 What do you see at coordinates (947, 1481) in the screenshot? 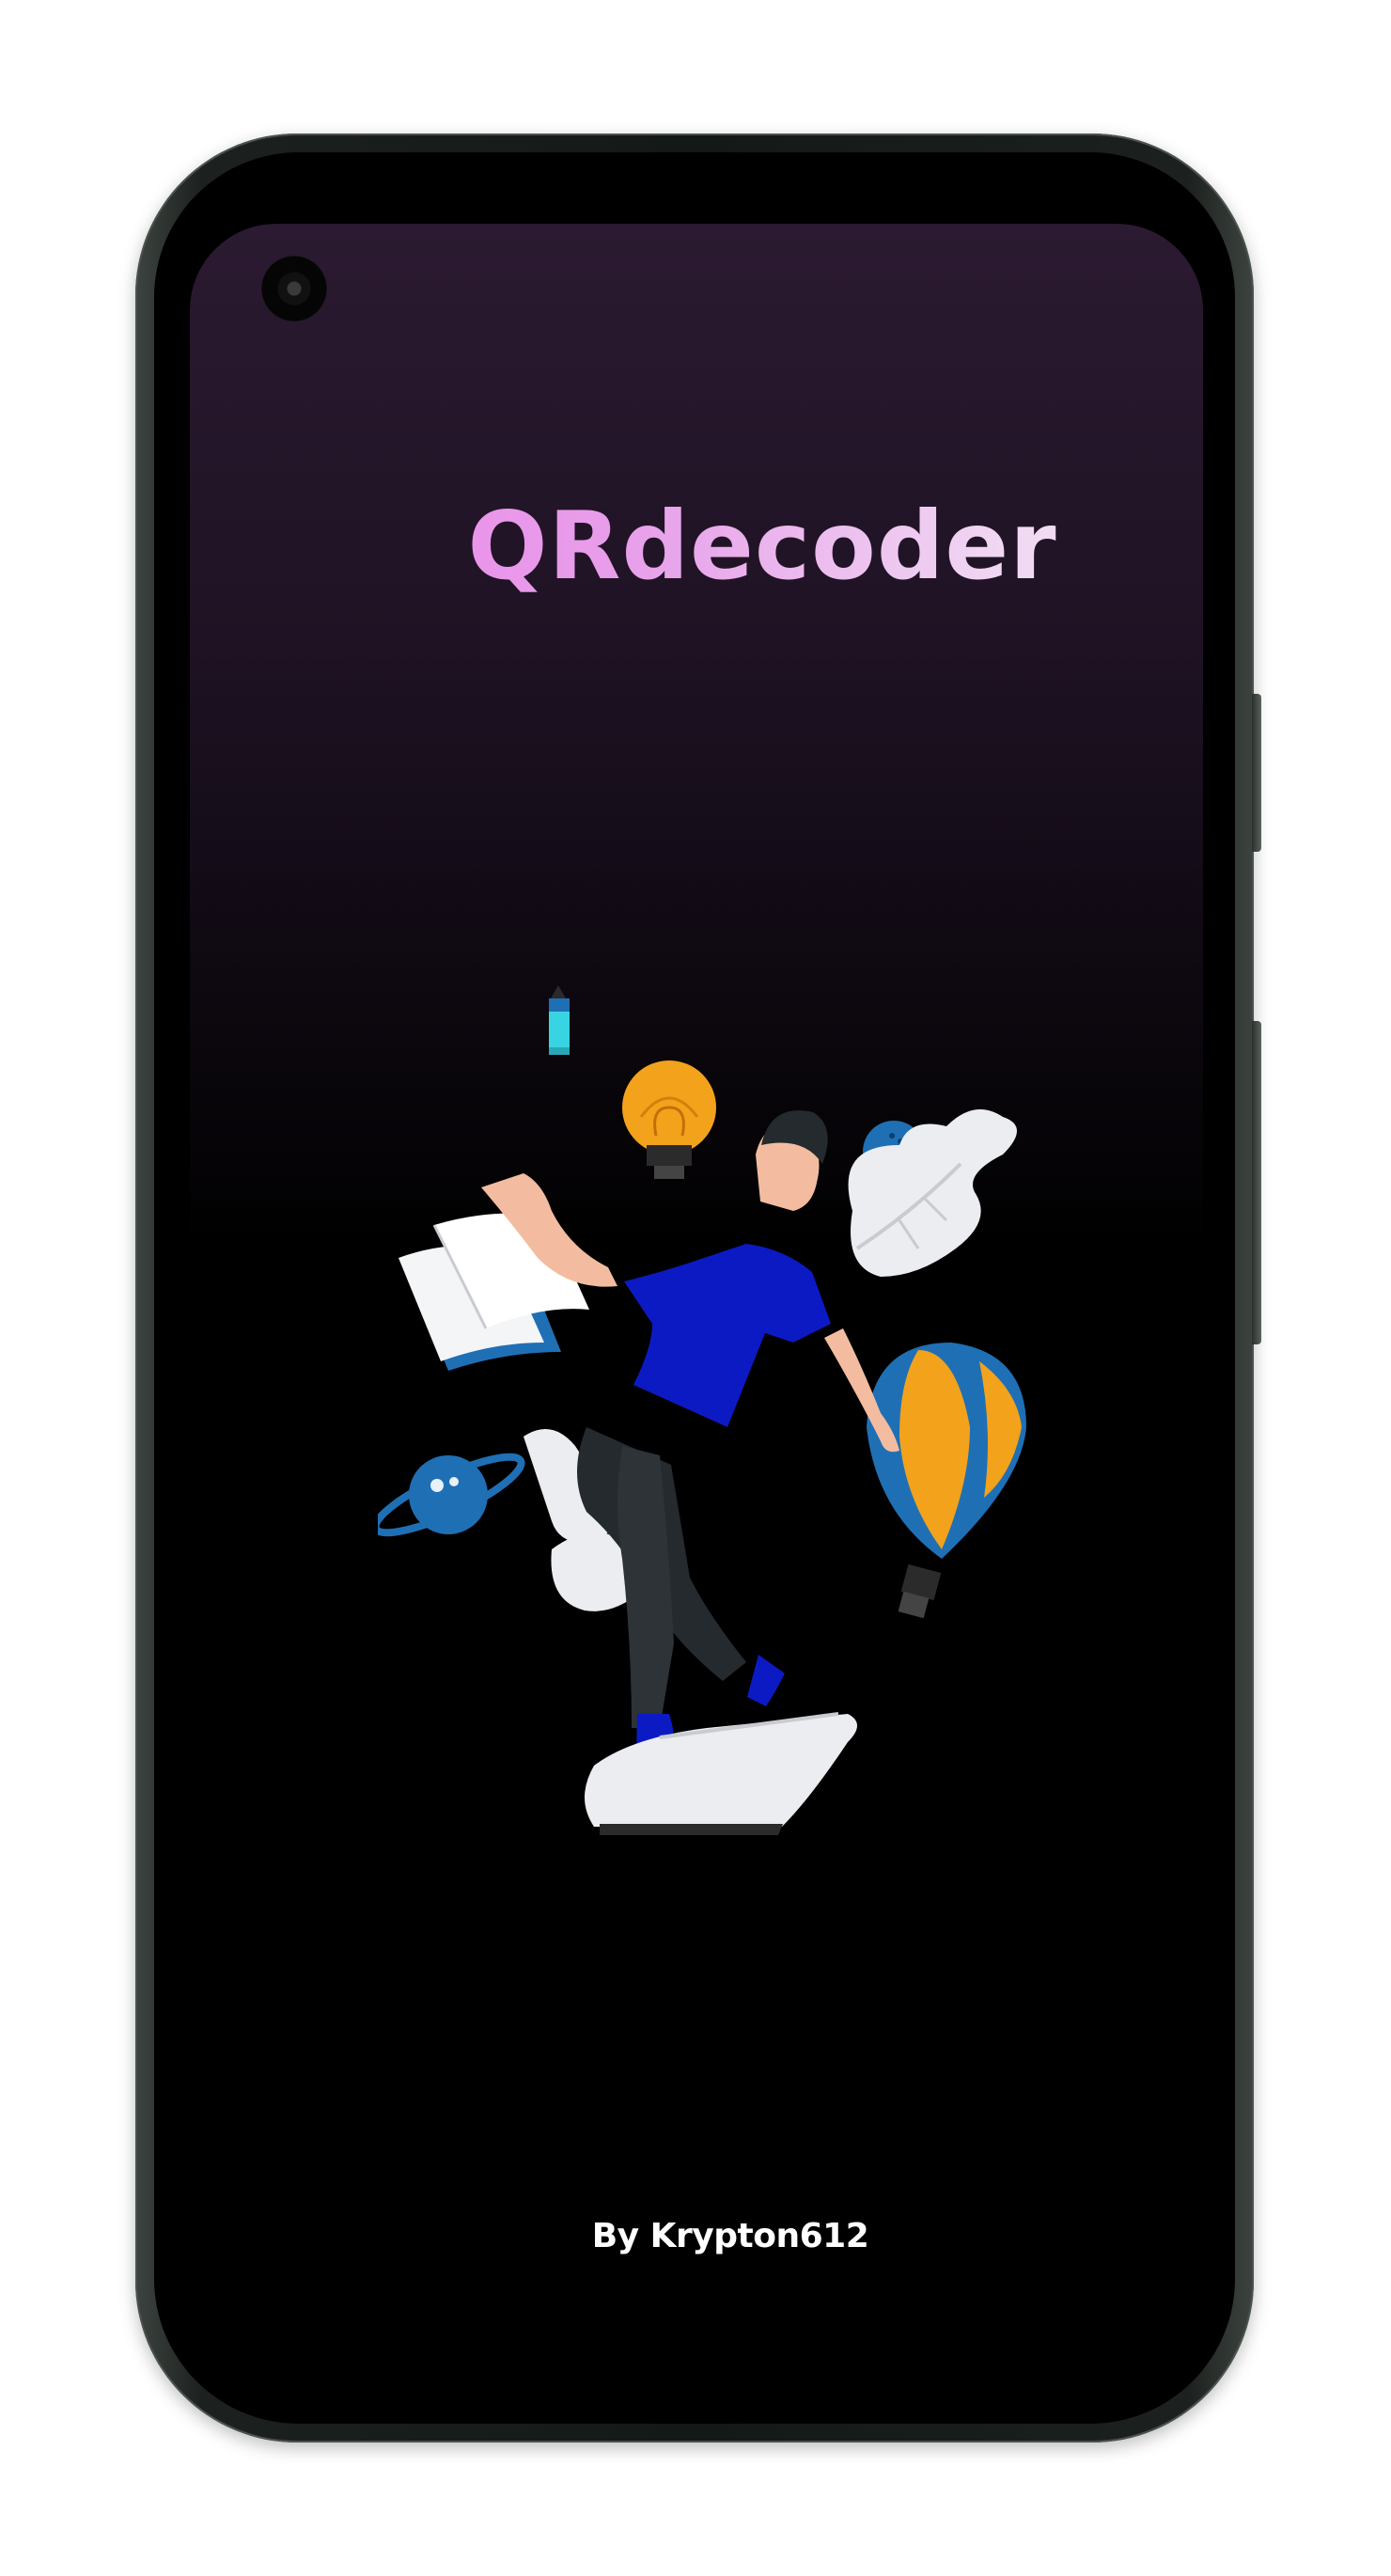
I see `hot-air-balloon-icon` at bounding box center [947, 1481].